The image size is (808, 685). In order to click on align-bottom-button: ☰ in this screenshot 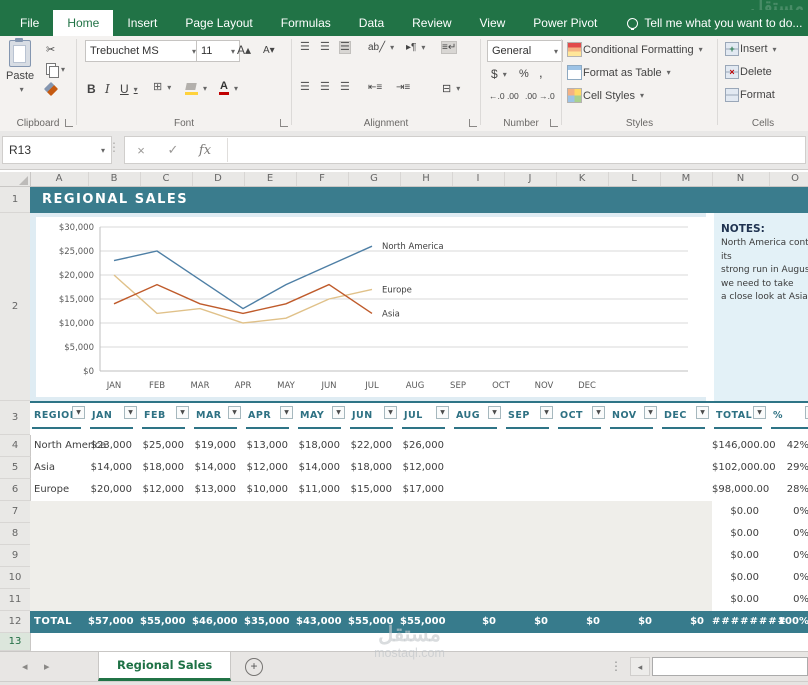, I will do `click(345, 47)`.